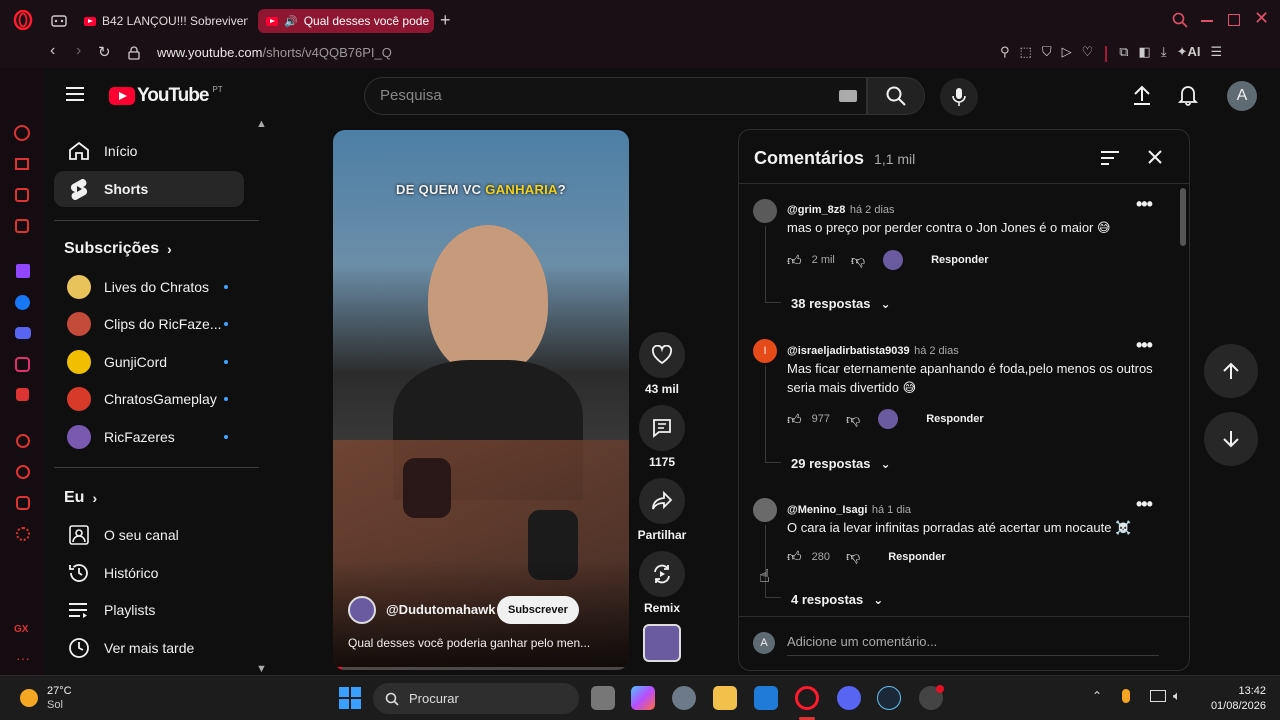 Image resolution: width=1280 pixels, height=720 pixels. What do you see at coordinates (23, 534) in the screenshot?
I see `settings-side-icon` at bounding box center [23, 534].